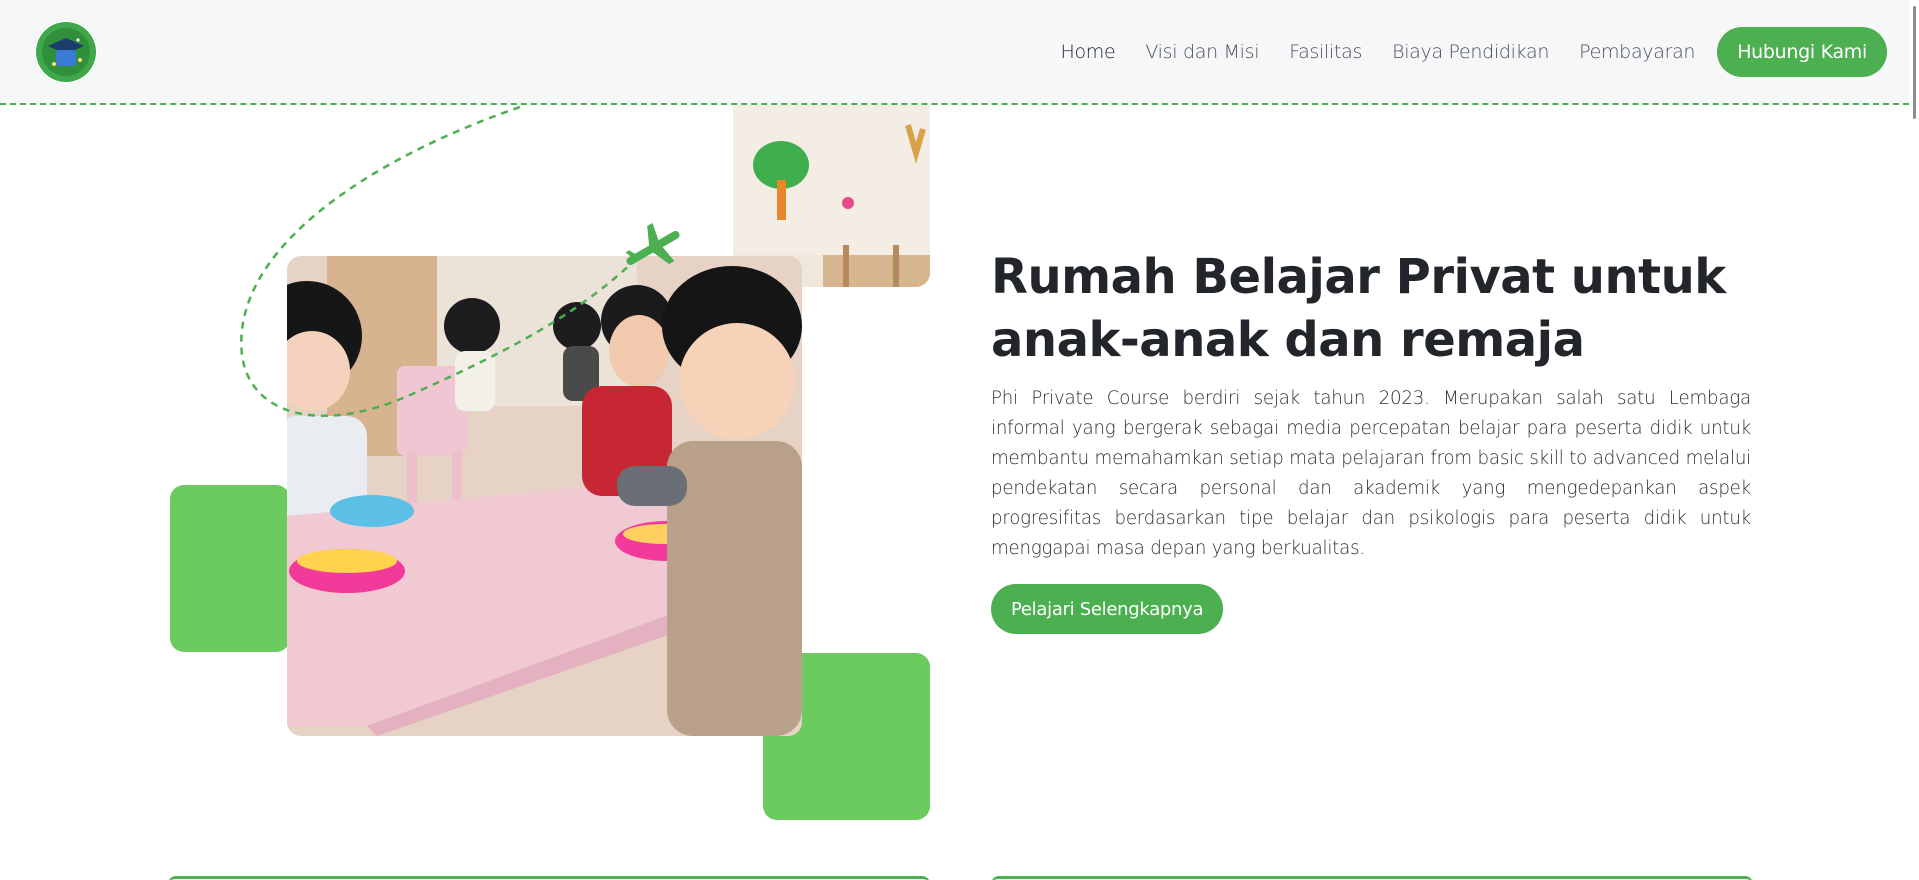 This screenshot has width=1919, height=880. What do you see at coordinates (1325, 52) in the screenshot?
I see `nav-link-fasilitas: Fasilitas` at bounding box center [1325, 52].